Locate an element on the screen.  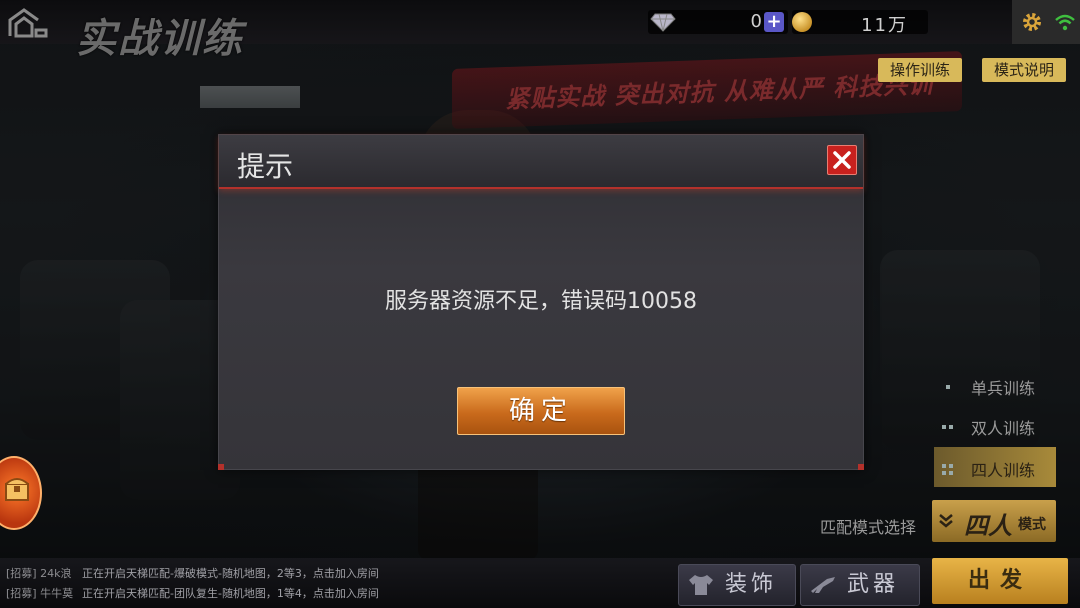
start-button: 出发 is located at coordinates (1000, 581).